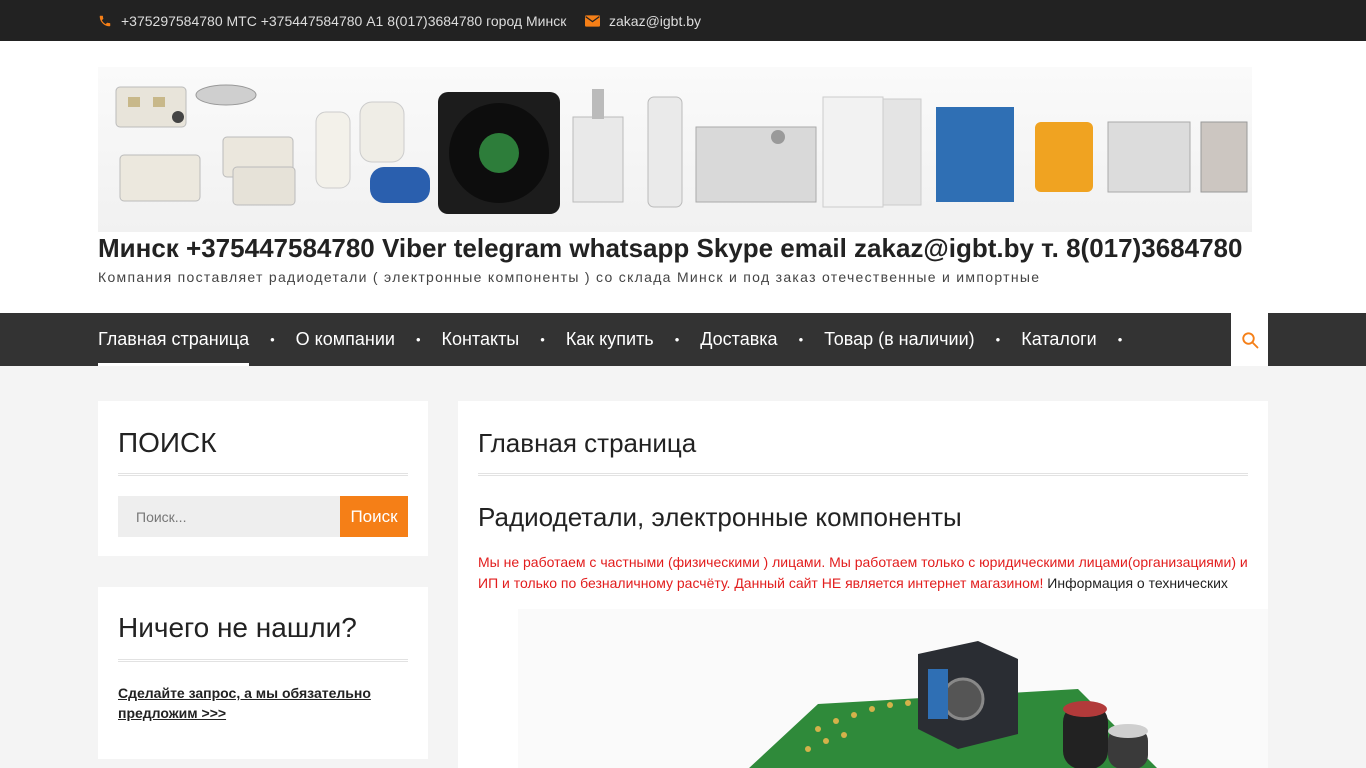  I want to click on nav-link-delivery: Доставка, so click(738, 339).